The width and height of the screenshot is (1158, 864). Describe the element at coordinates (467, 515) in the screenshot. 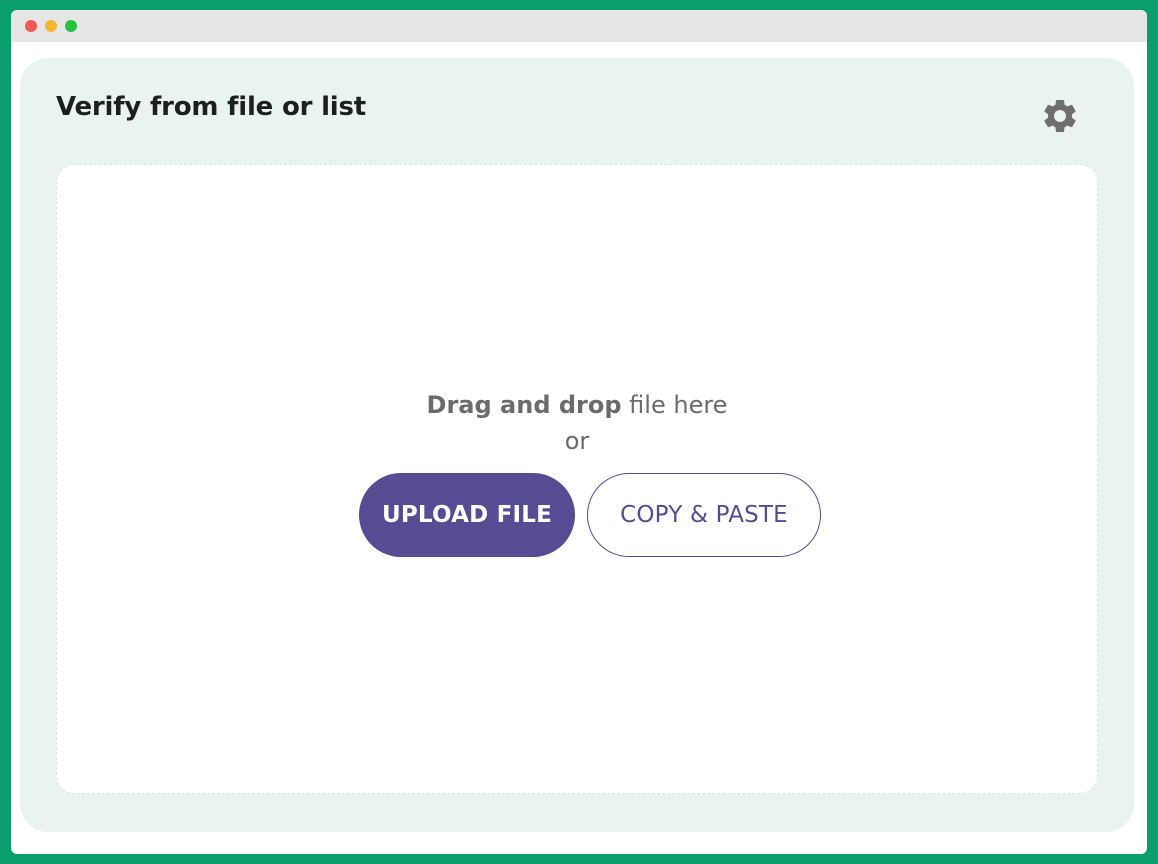

I see `upload-file-button: UPLOAD FILE` at that location.